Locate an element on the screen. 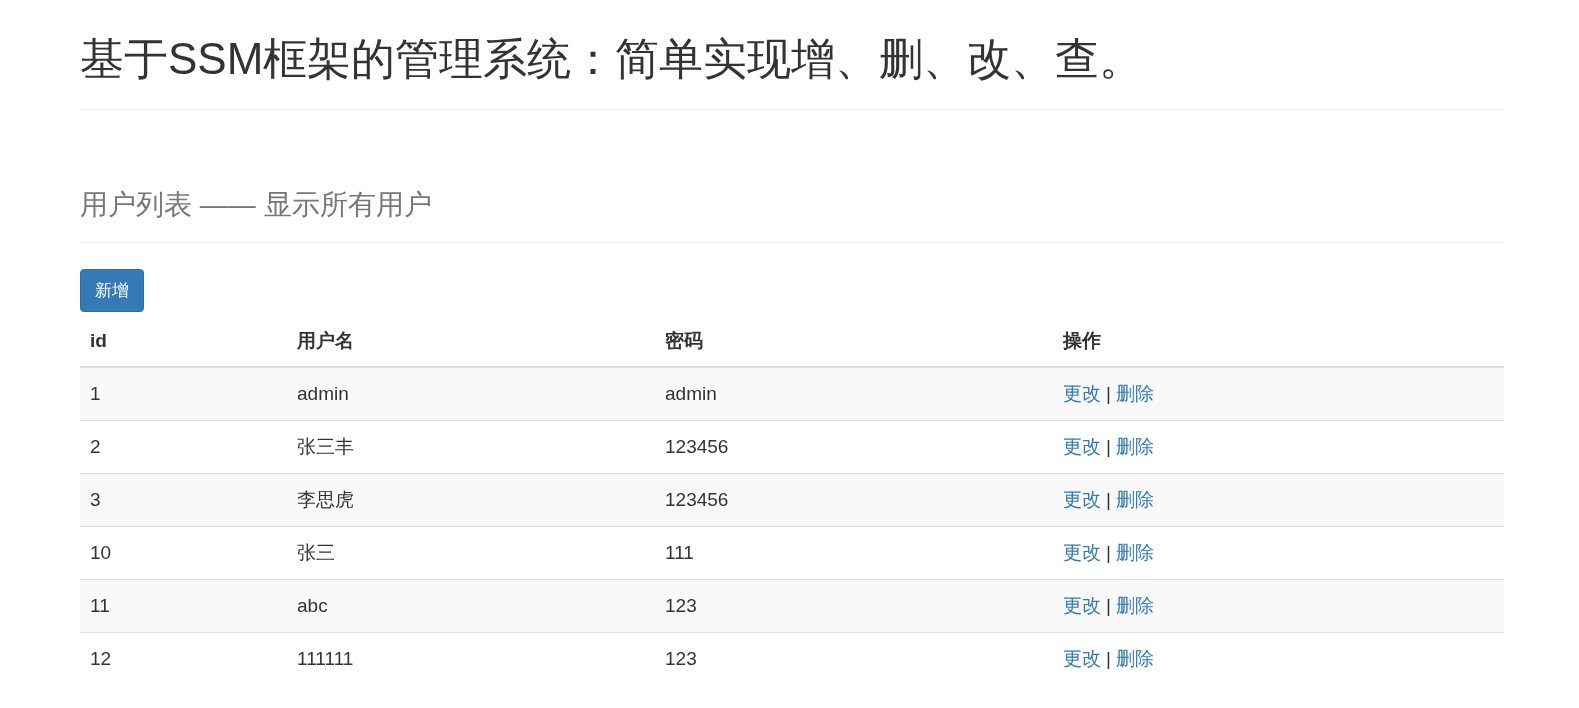 The height and width of the screenshot is (708, 1579). table-cell: 张三 is located at coordinates (471, 553).